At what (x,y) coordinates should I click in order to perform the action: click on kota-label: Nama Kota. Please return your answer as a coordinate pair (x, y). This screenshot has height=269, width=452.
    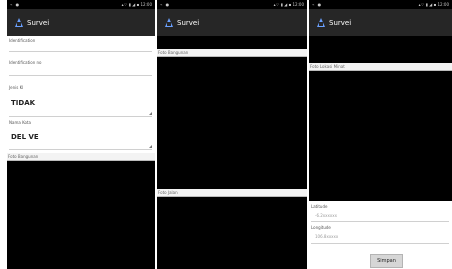
    Looking at the image, I should click on (20, 122).